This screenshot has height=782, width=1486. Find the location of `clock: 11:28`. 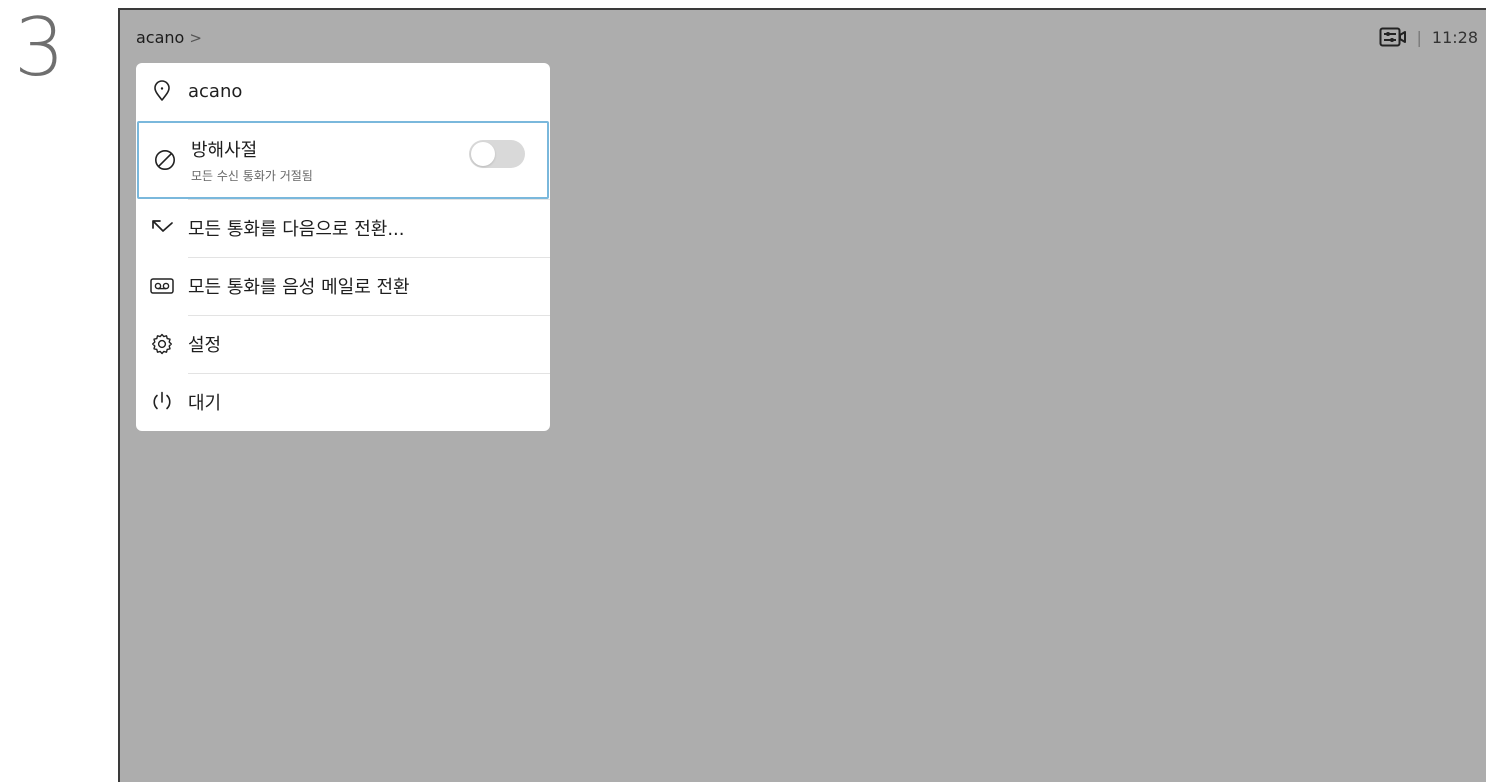

clock: 11:28 is located at coordinates (1454, 37).